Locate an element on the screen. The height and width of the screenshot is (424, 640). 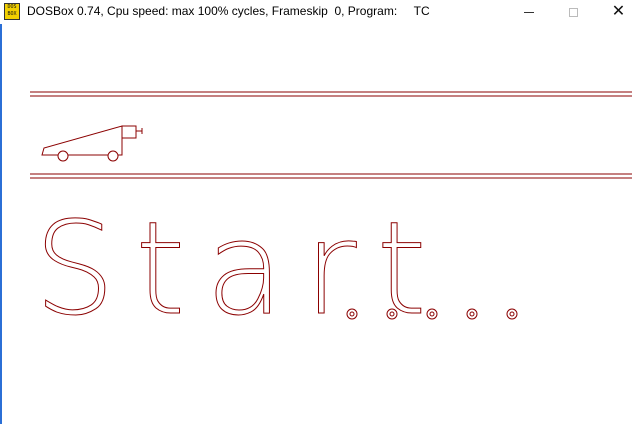
car-drawing is located at coordinates (92, 143).